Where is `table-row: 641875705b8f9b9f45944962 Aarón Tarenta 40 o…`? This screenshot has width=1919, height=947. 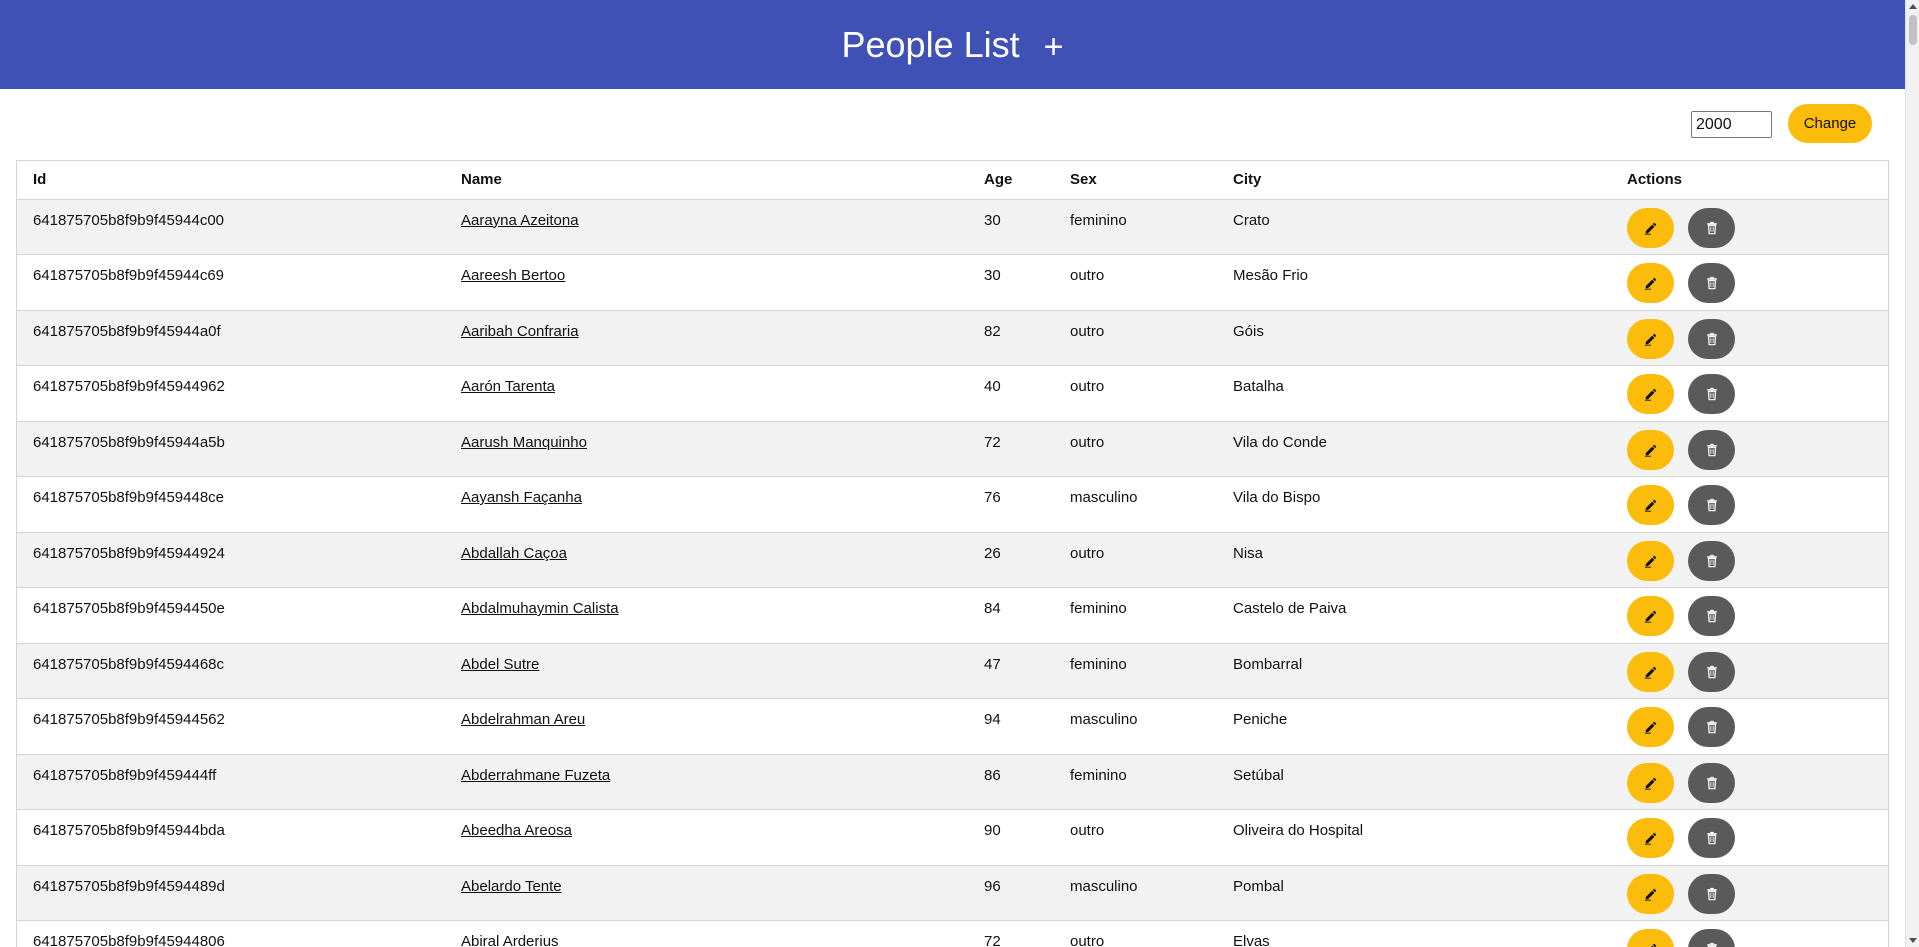 table-row: 641875705b8f9b9f45944962 Aarón Tarenta 40 o… is located at coordinates (952, 393).